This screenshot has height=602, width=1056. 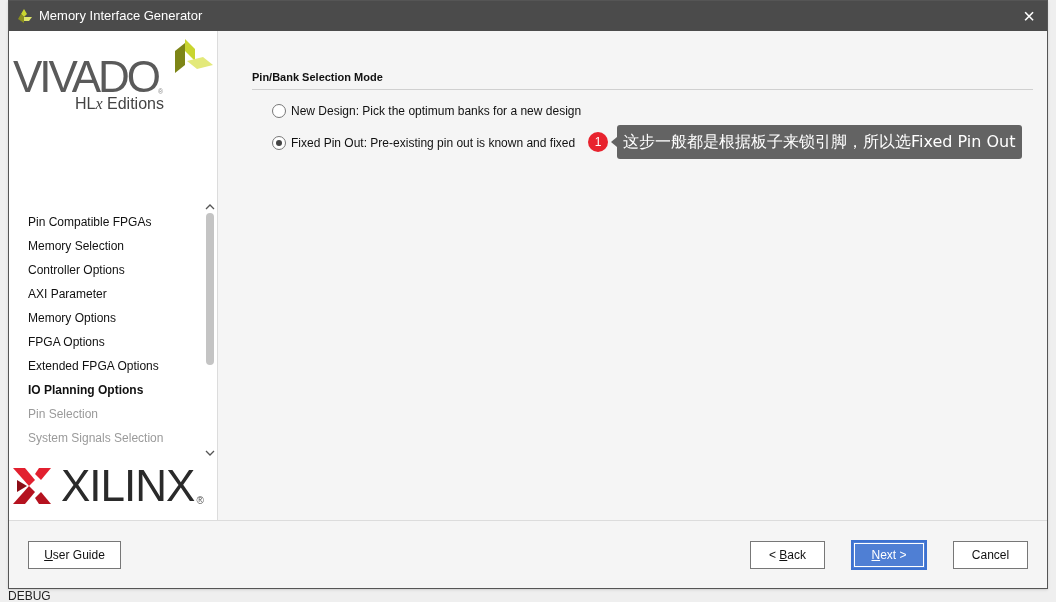 I want to click on logo-chevron-icon, so click(x=33, y=486).